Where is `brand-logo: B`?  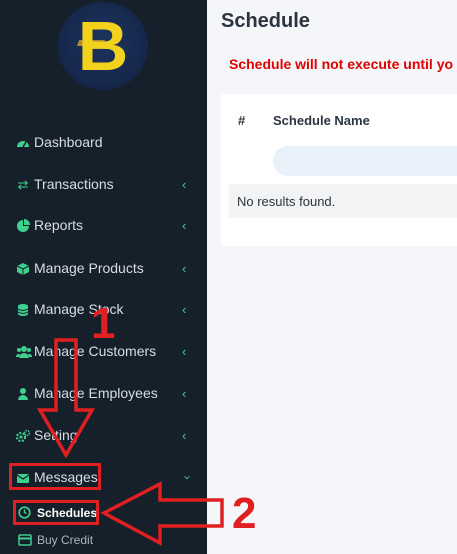 brand-logo: B is located at coordinates (103, 46).